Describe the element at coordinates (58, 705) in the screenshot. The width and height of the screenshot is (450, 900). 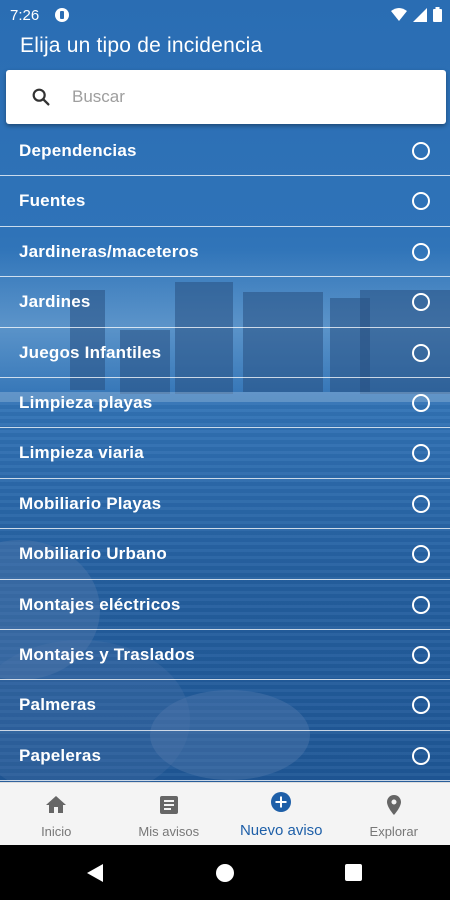
I see `list-item-label: Palmeras` at that location.